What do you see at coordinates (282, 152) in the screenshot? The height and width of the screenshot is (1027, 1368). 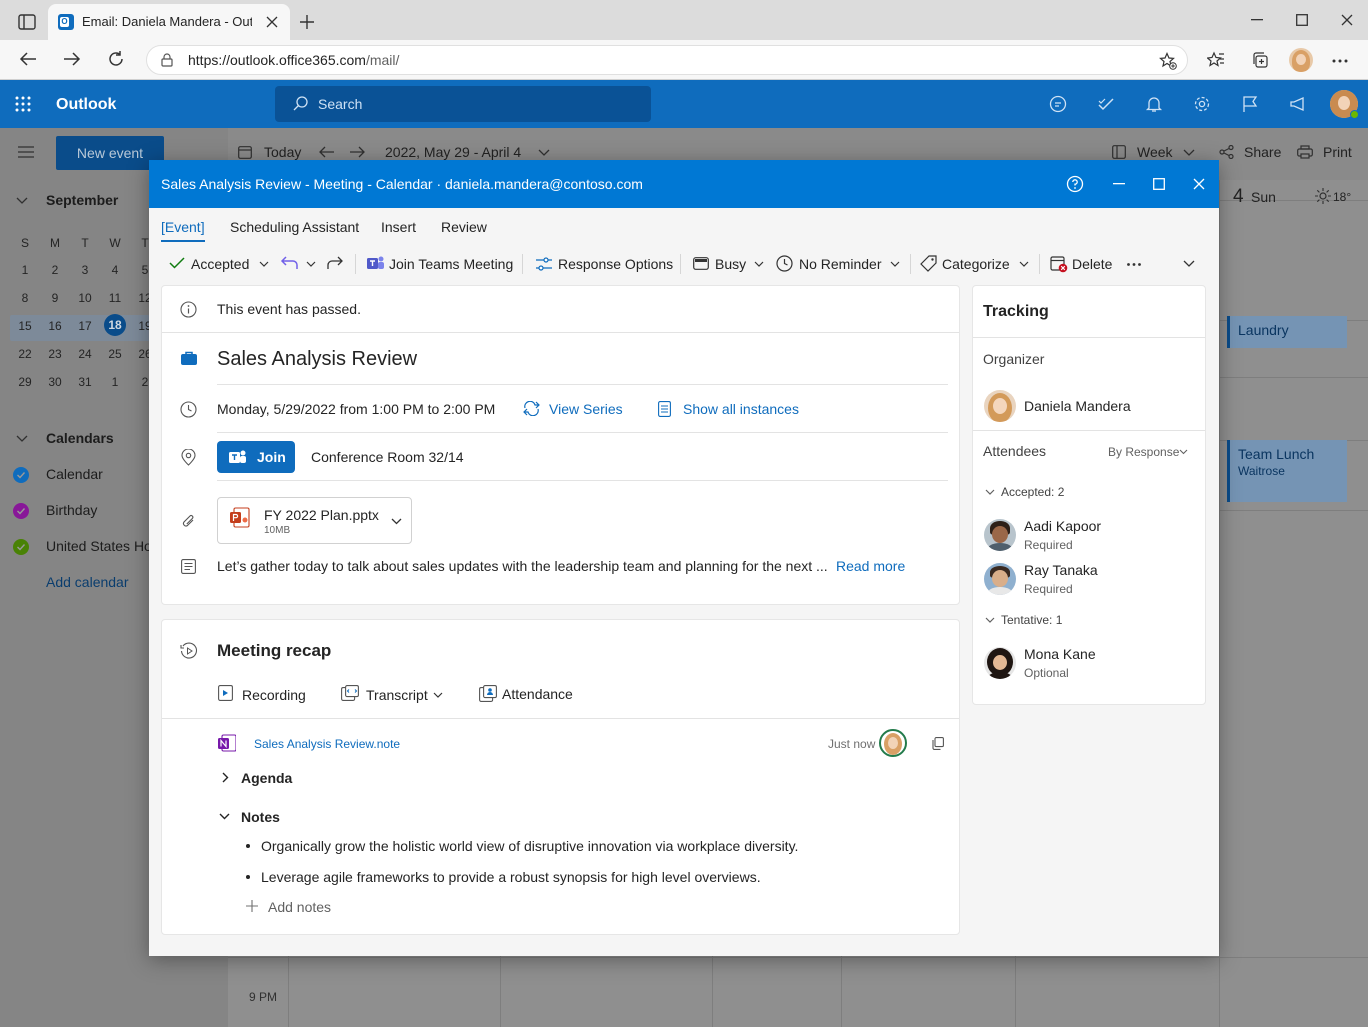 I see `today-button: Today` at bounding box center [282, 152].